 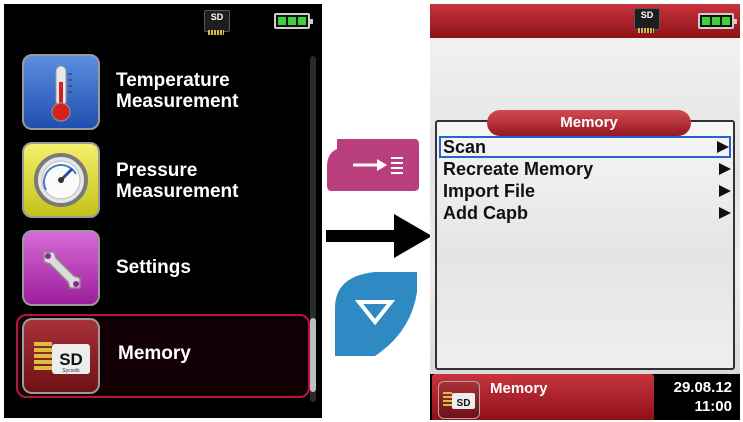 What do you see at coordinates (61, 180) in the screenshot?
I see `pressure-gauge-icon` at bounding box center [61, 180].